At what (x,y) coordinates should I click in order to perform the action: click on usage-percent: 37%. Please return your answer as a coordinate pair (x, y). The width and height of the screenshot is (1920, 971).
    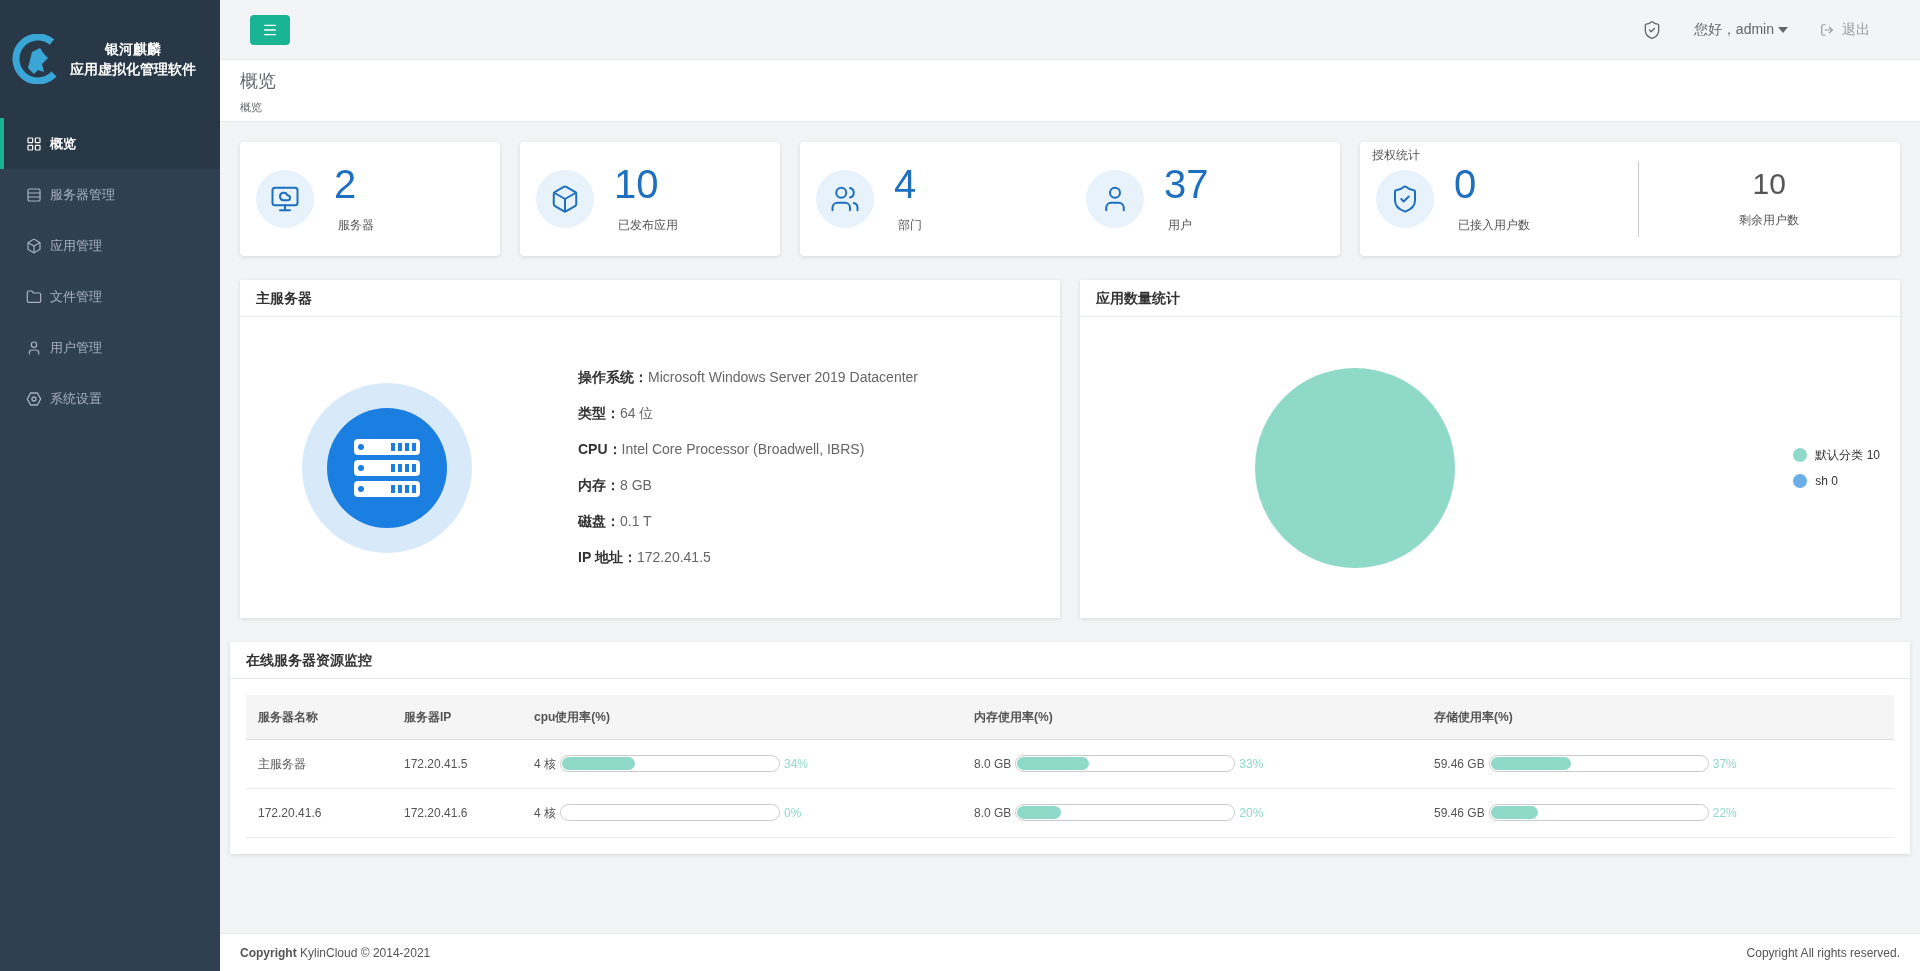
    Looking at the image, I should click on (1724, 764).